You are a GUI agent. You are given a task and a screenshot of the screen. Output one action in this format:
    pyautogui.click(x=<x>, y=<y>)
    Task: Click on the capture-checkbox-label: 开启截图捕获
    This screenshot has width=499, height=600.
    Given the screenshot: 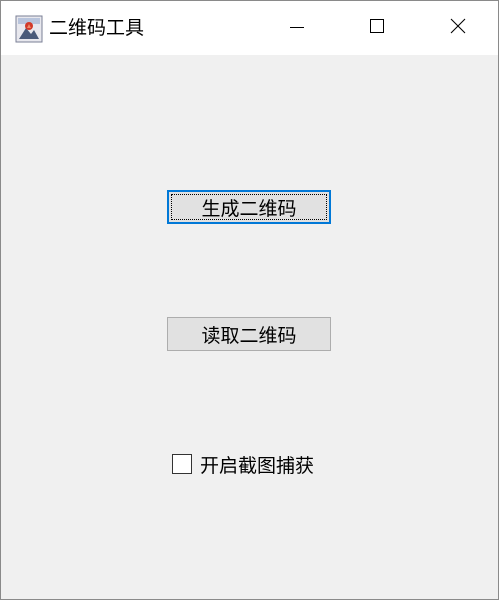 What is the action you would take?
    pyautogui.click(x=257, y=464)
    